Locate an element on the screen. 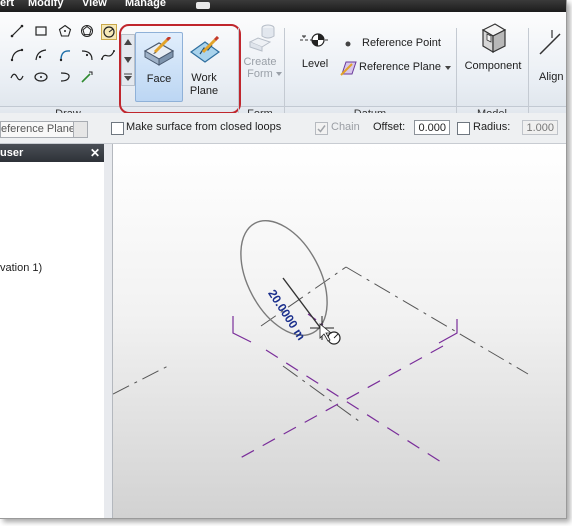  project-browser: user ✕ vation 1) is located at coordinates (52, 331).